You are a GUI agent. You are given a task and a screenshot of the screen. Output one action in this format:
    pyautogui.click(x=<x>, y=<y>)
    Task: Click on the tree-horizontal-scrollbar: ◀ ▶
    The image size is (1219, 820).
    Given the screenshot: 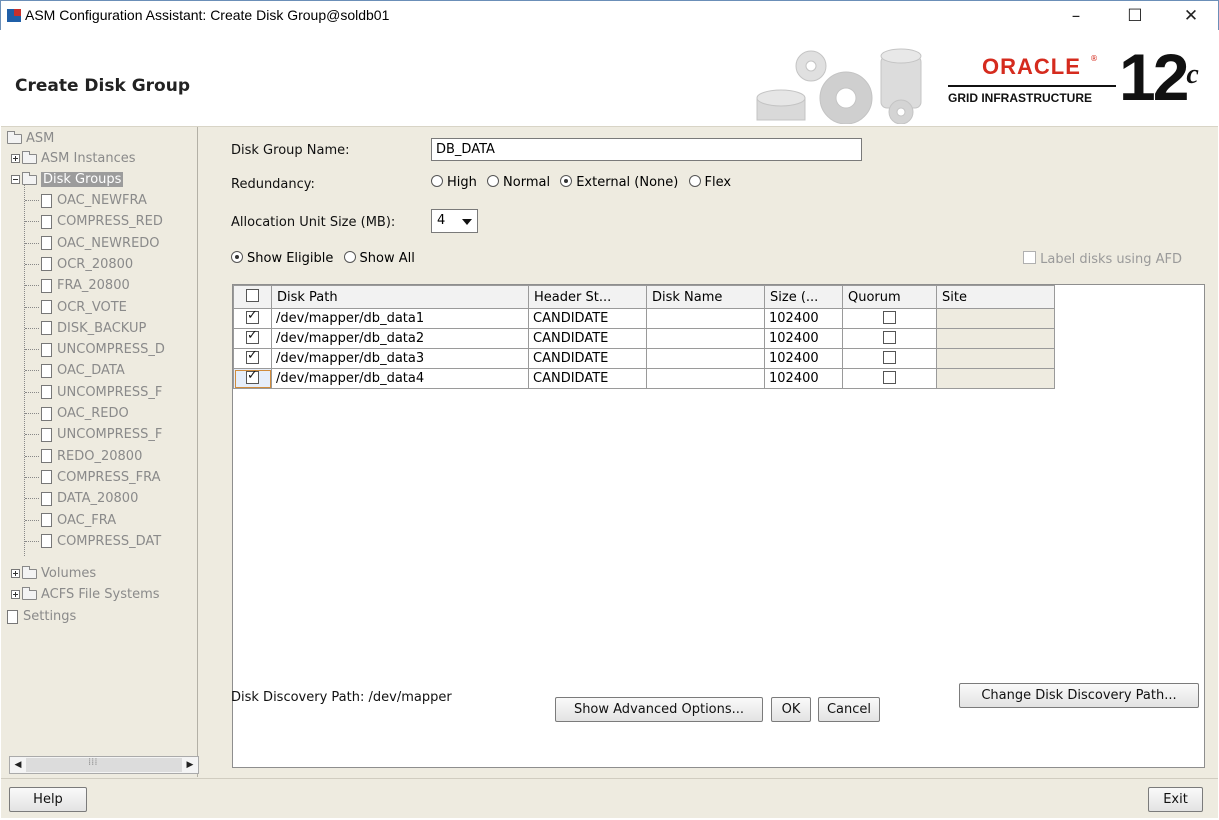 What is the action you would take?
    pyautogui.click(x=104, y=765)
    